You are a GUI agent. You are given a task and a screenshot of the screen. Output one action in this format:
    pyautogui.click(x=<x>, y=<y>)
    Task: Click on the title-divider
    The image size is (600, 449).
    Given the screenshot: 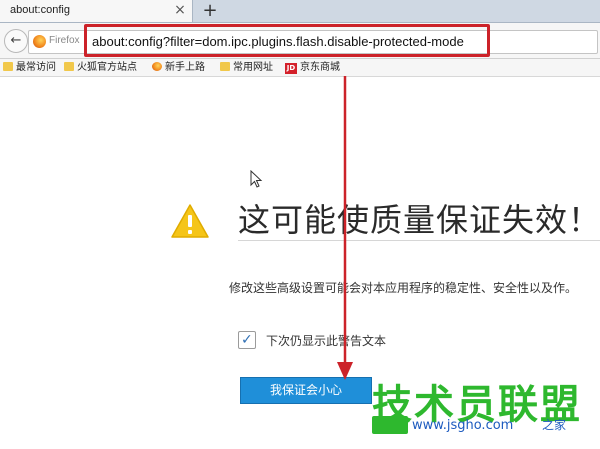 What is the action you would take?
    pyautogui.click(x=419, y=240)
    